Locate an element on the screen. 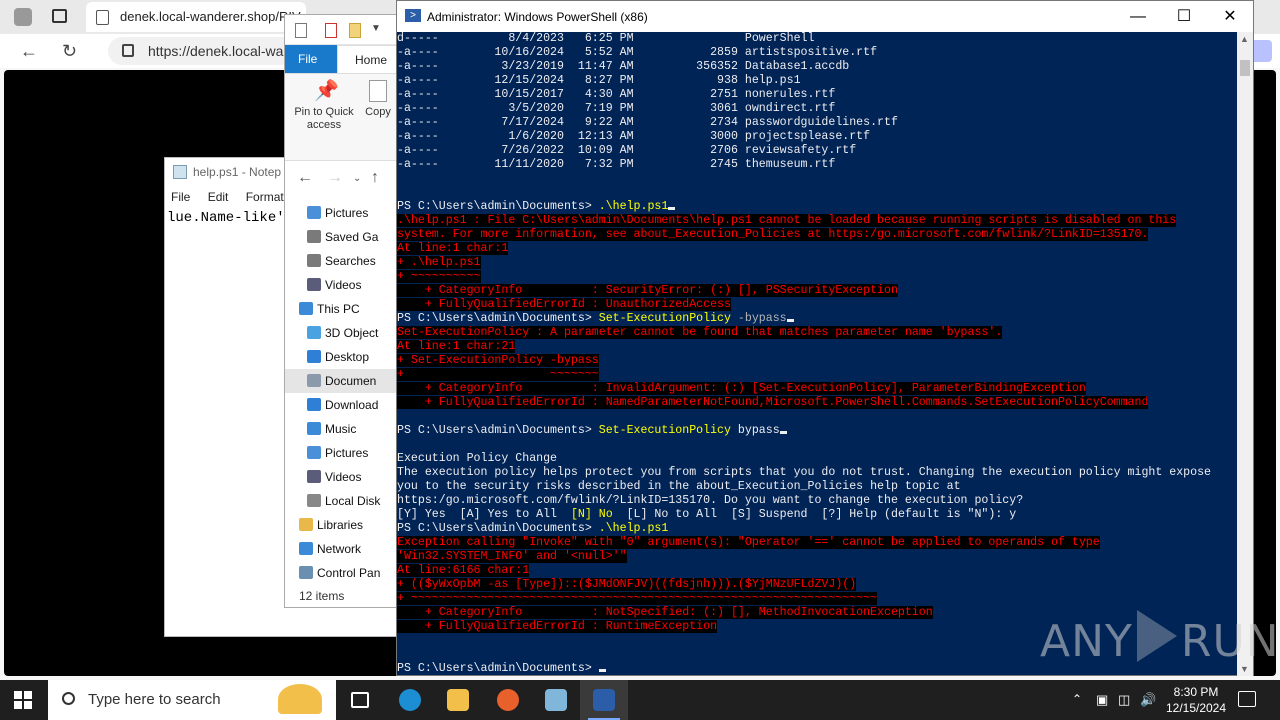 This screenshot has height=720, width=1280. tree-item: Control Pan is located at coordinates (346, 573).